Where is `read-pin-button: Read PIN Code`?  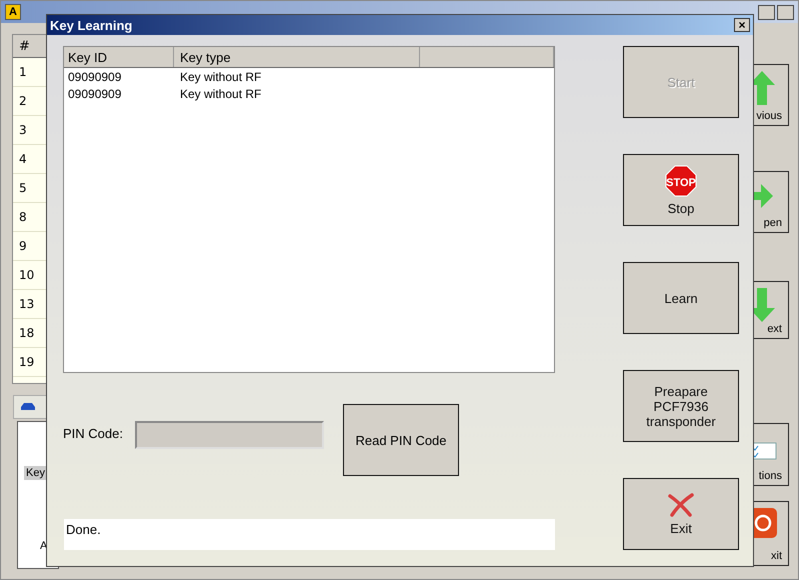
read-pin-button: Read PIN Code is located at coordinates (401, 440).